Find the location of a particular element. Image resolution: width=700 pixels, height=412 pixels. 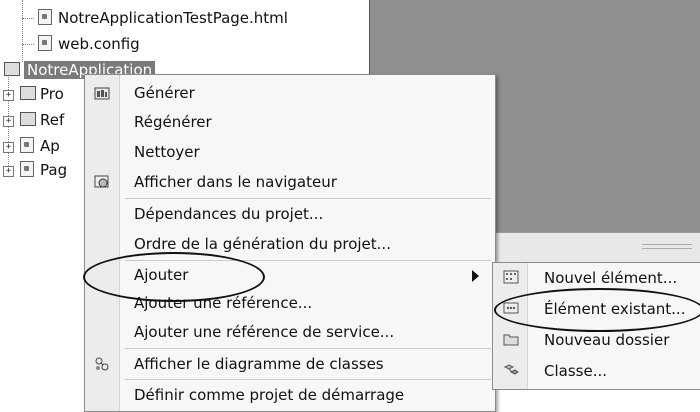

menu-item-regenerer: Régénérer is located at coordinates (290, 122).